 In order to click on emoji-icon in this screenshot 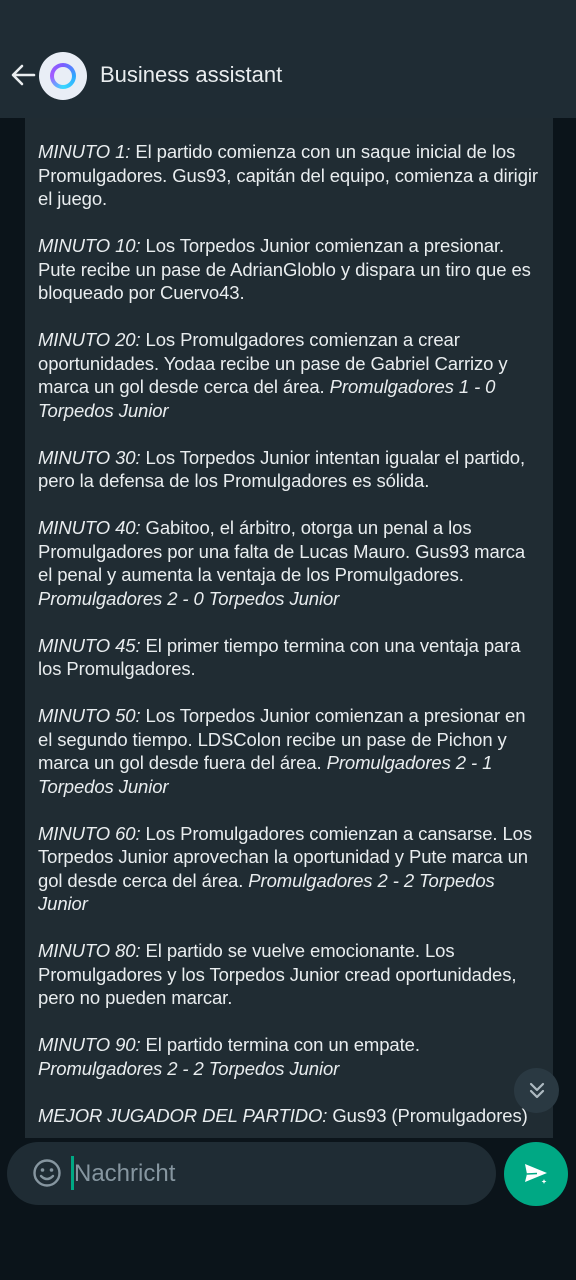, I will do `click(47, 1173)`.